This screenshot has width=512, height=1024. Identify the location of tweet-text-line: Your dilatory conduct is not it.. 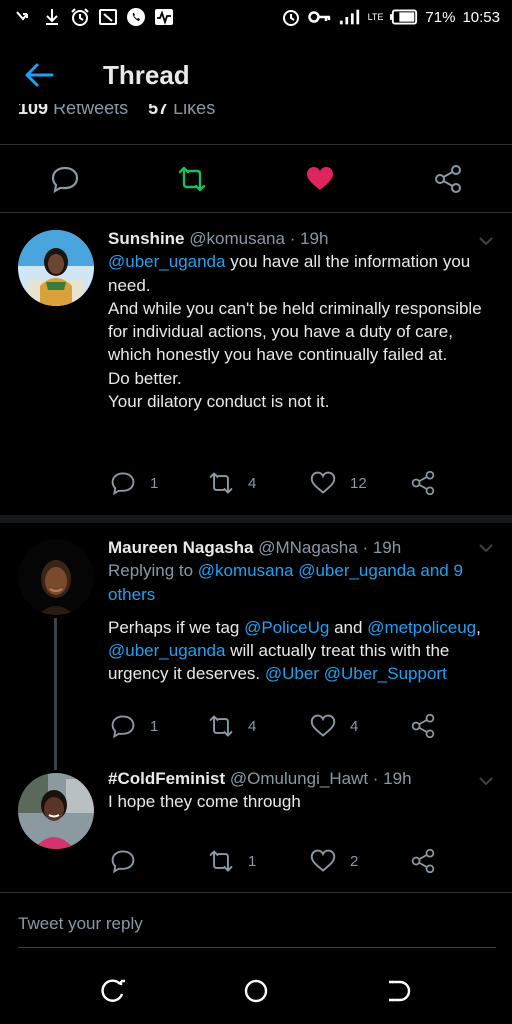
(219, 402).